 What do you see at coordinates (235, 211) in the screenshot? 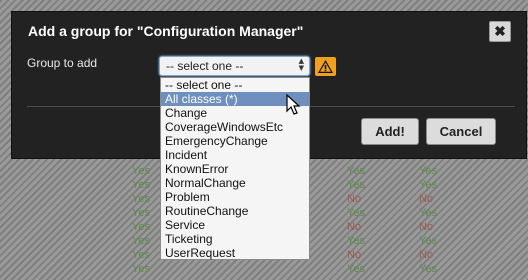
I see `dropdown-option: RoutineChange` at bounding box center [235, 211].